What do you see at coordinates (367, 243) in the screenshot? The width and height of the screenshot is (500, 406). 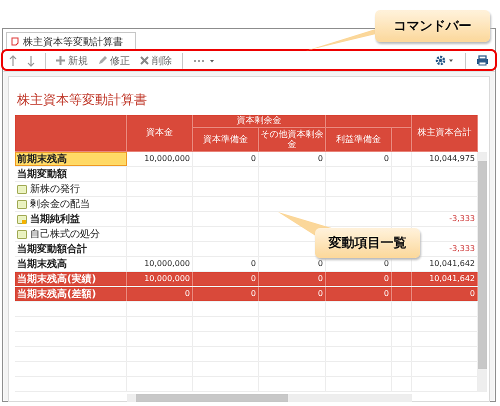 I see `callout-label: 変動項目一覧` at bounding box center [367, 243].